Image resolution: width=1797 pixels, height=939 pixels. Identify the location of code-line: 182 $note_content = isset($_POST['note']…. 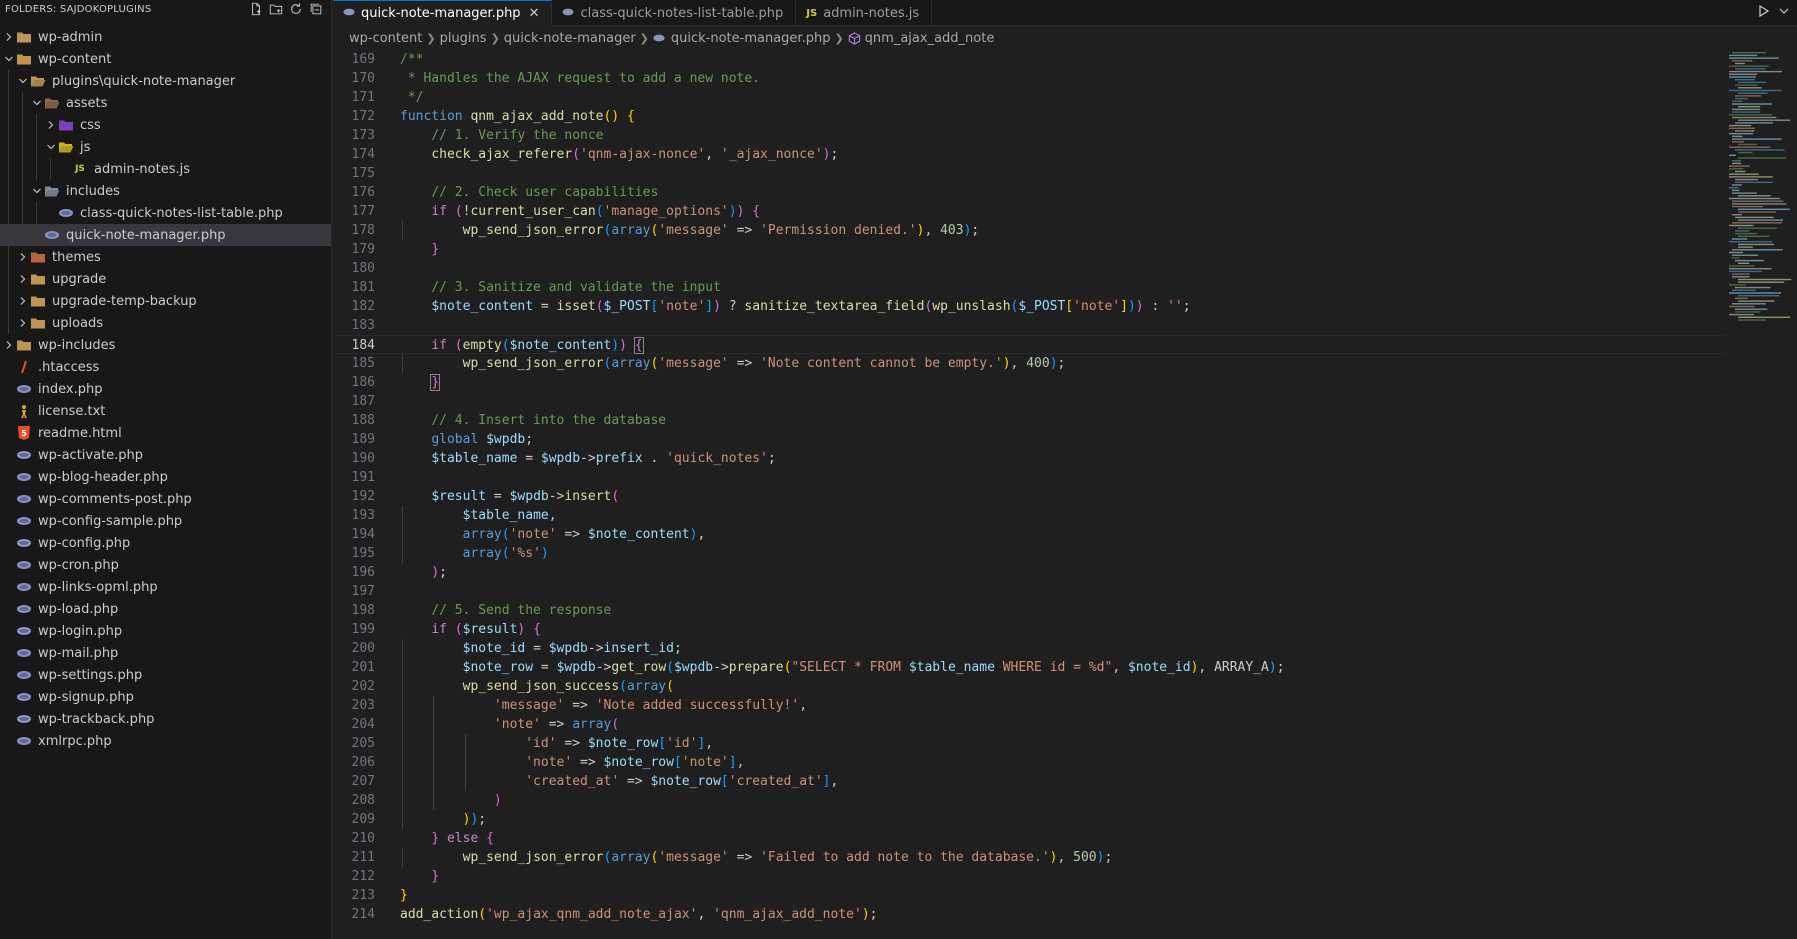
(1029, 306).